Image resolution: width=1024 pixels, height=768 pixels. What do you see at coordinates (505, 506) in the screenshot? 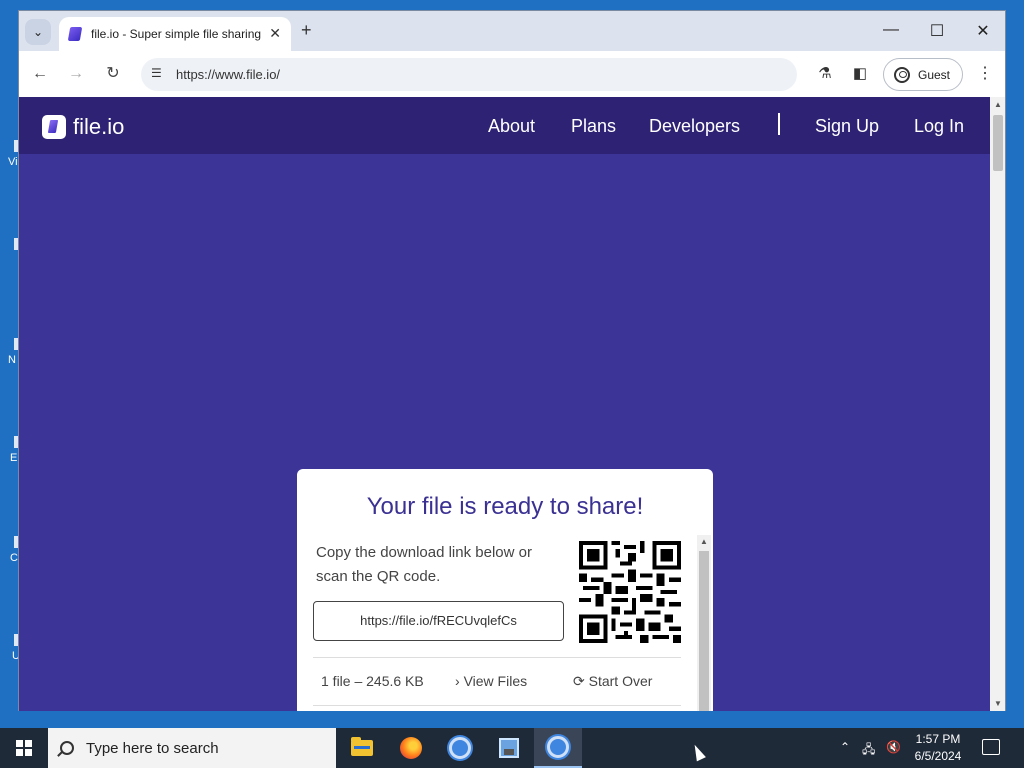
I see `share-heading: Your file is ready to share!` at bounding box center [505, 506].